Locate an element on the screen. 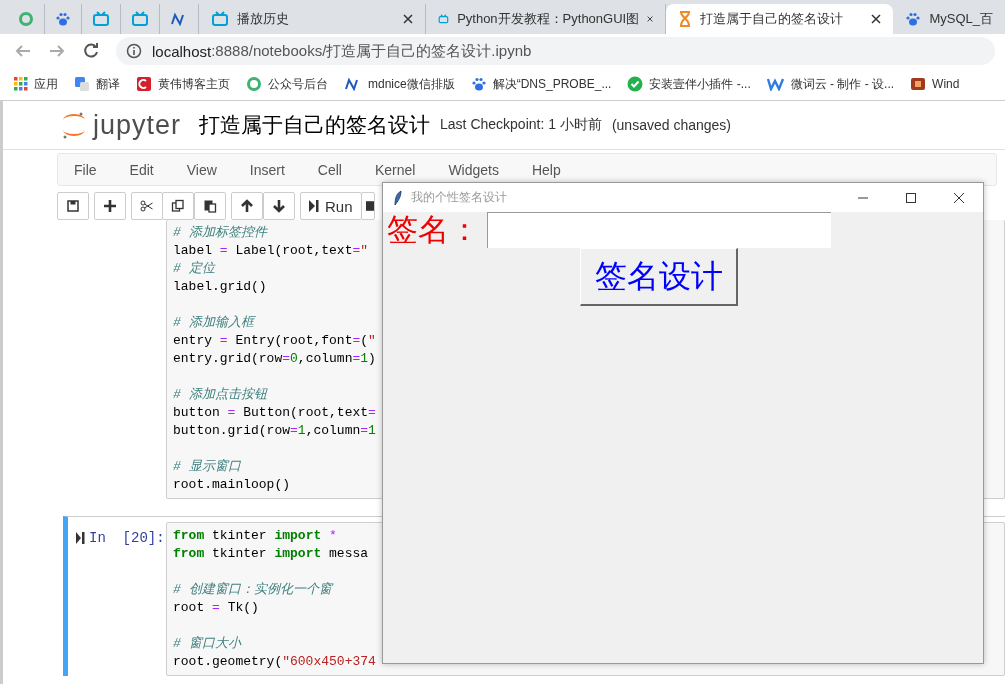 This screenshot has width=1005, height=684. scissors-icon is located at coordinates (147, 206).